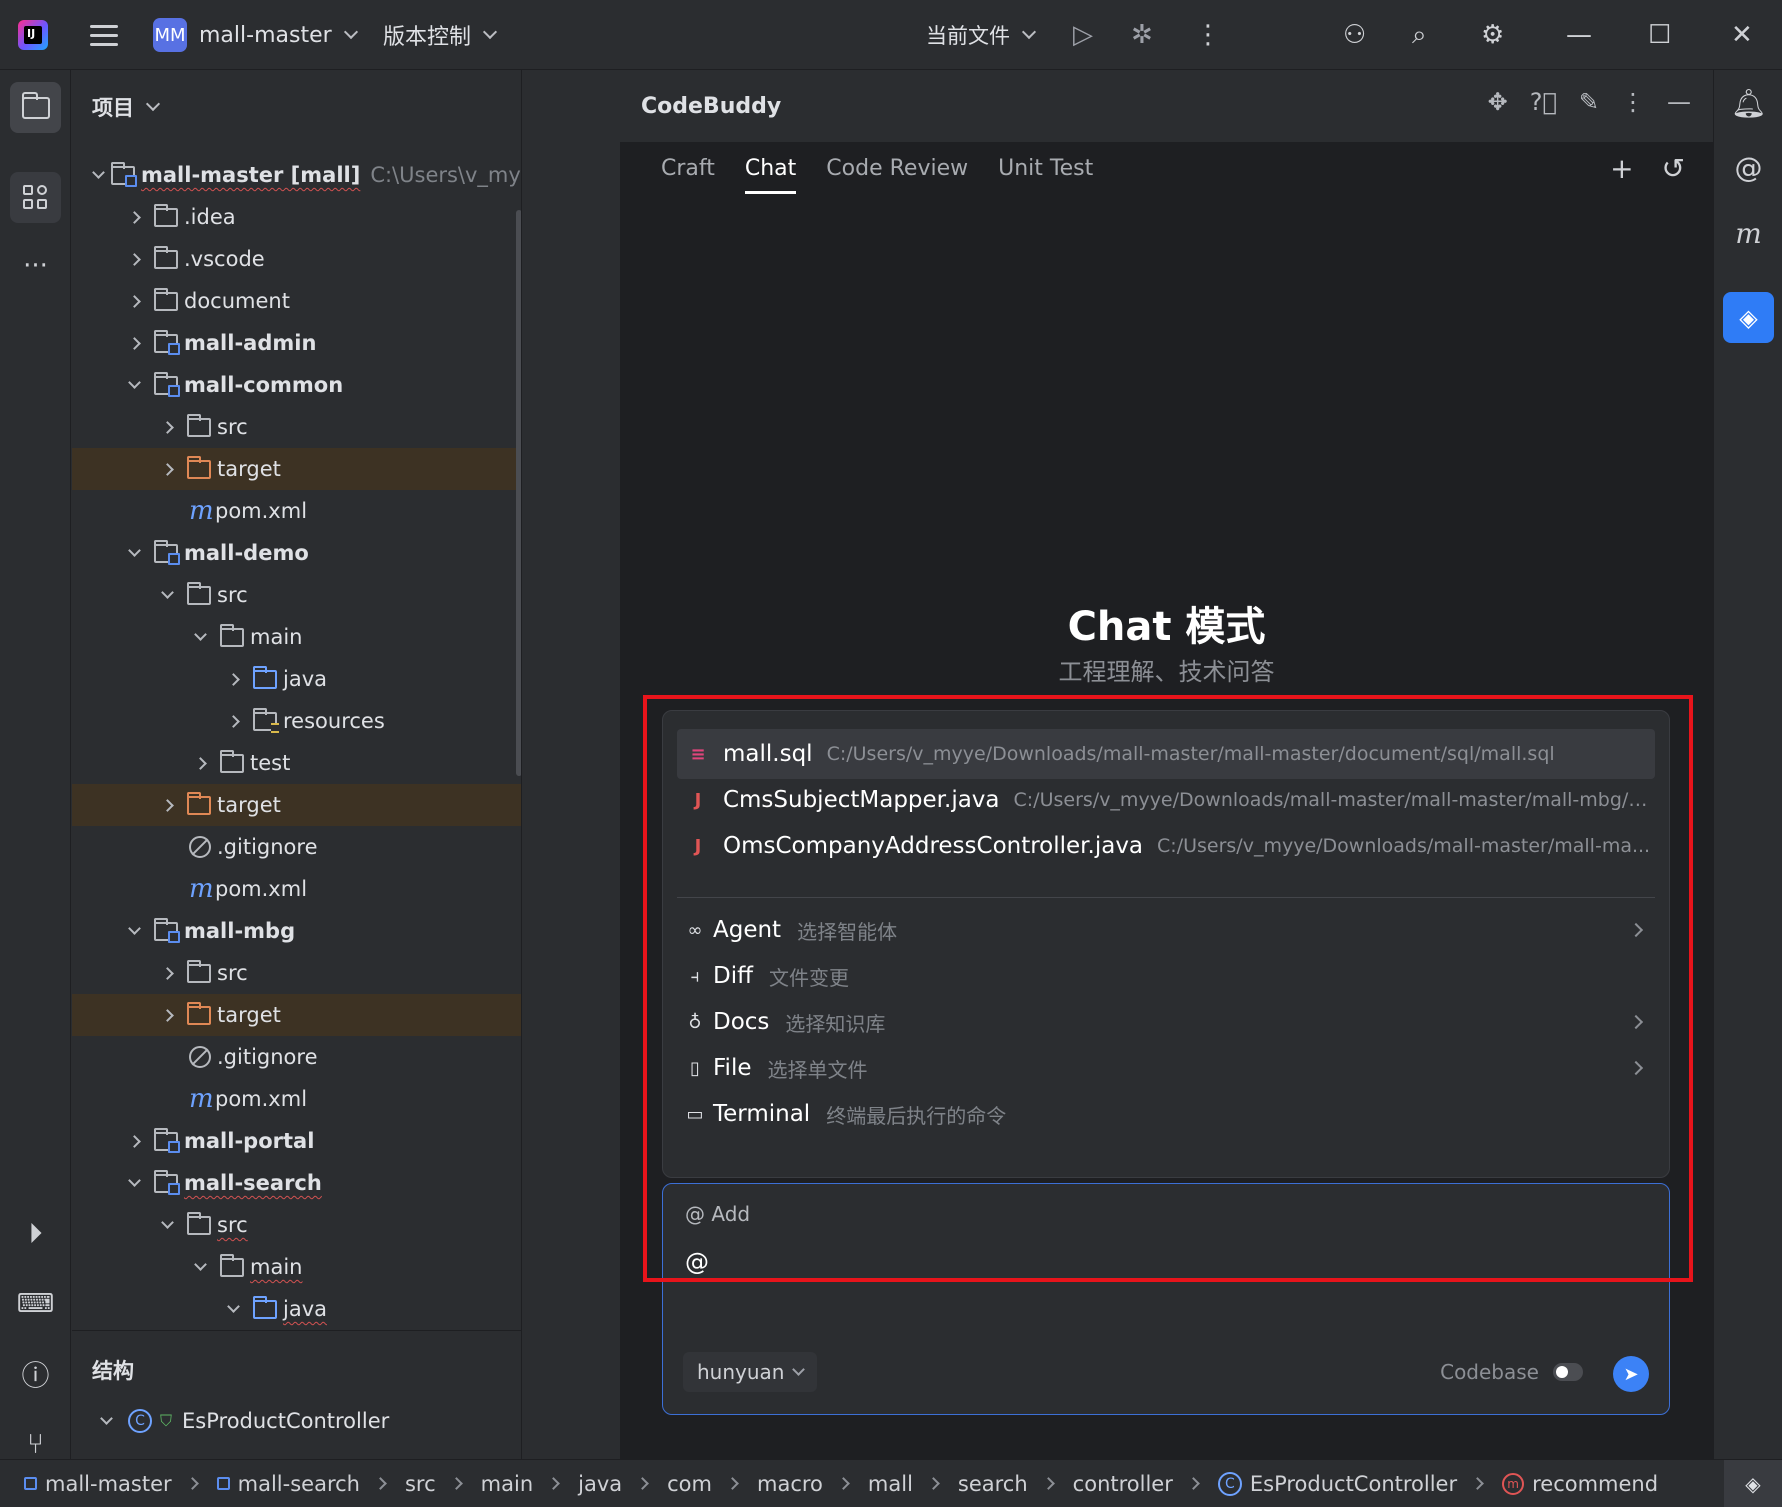  I want to click on breadcrumb-item: com, so click(712, 1484).